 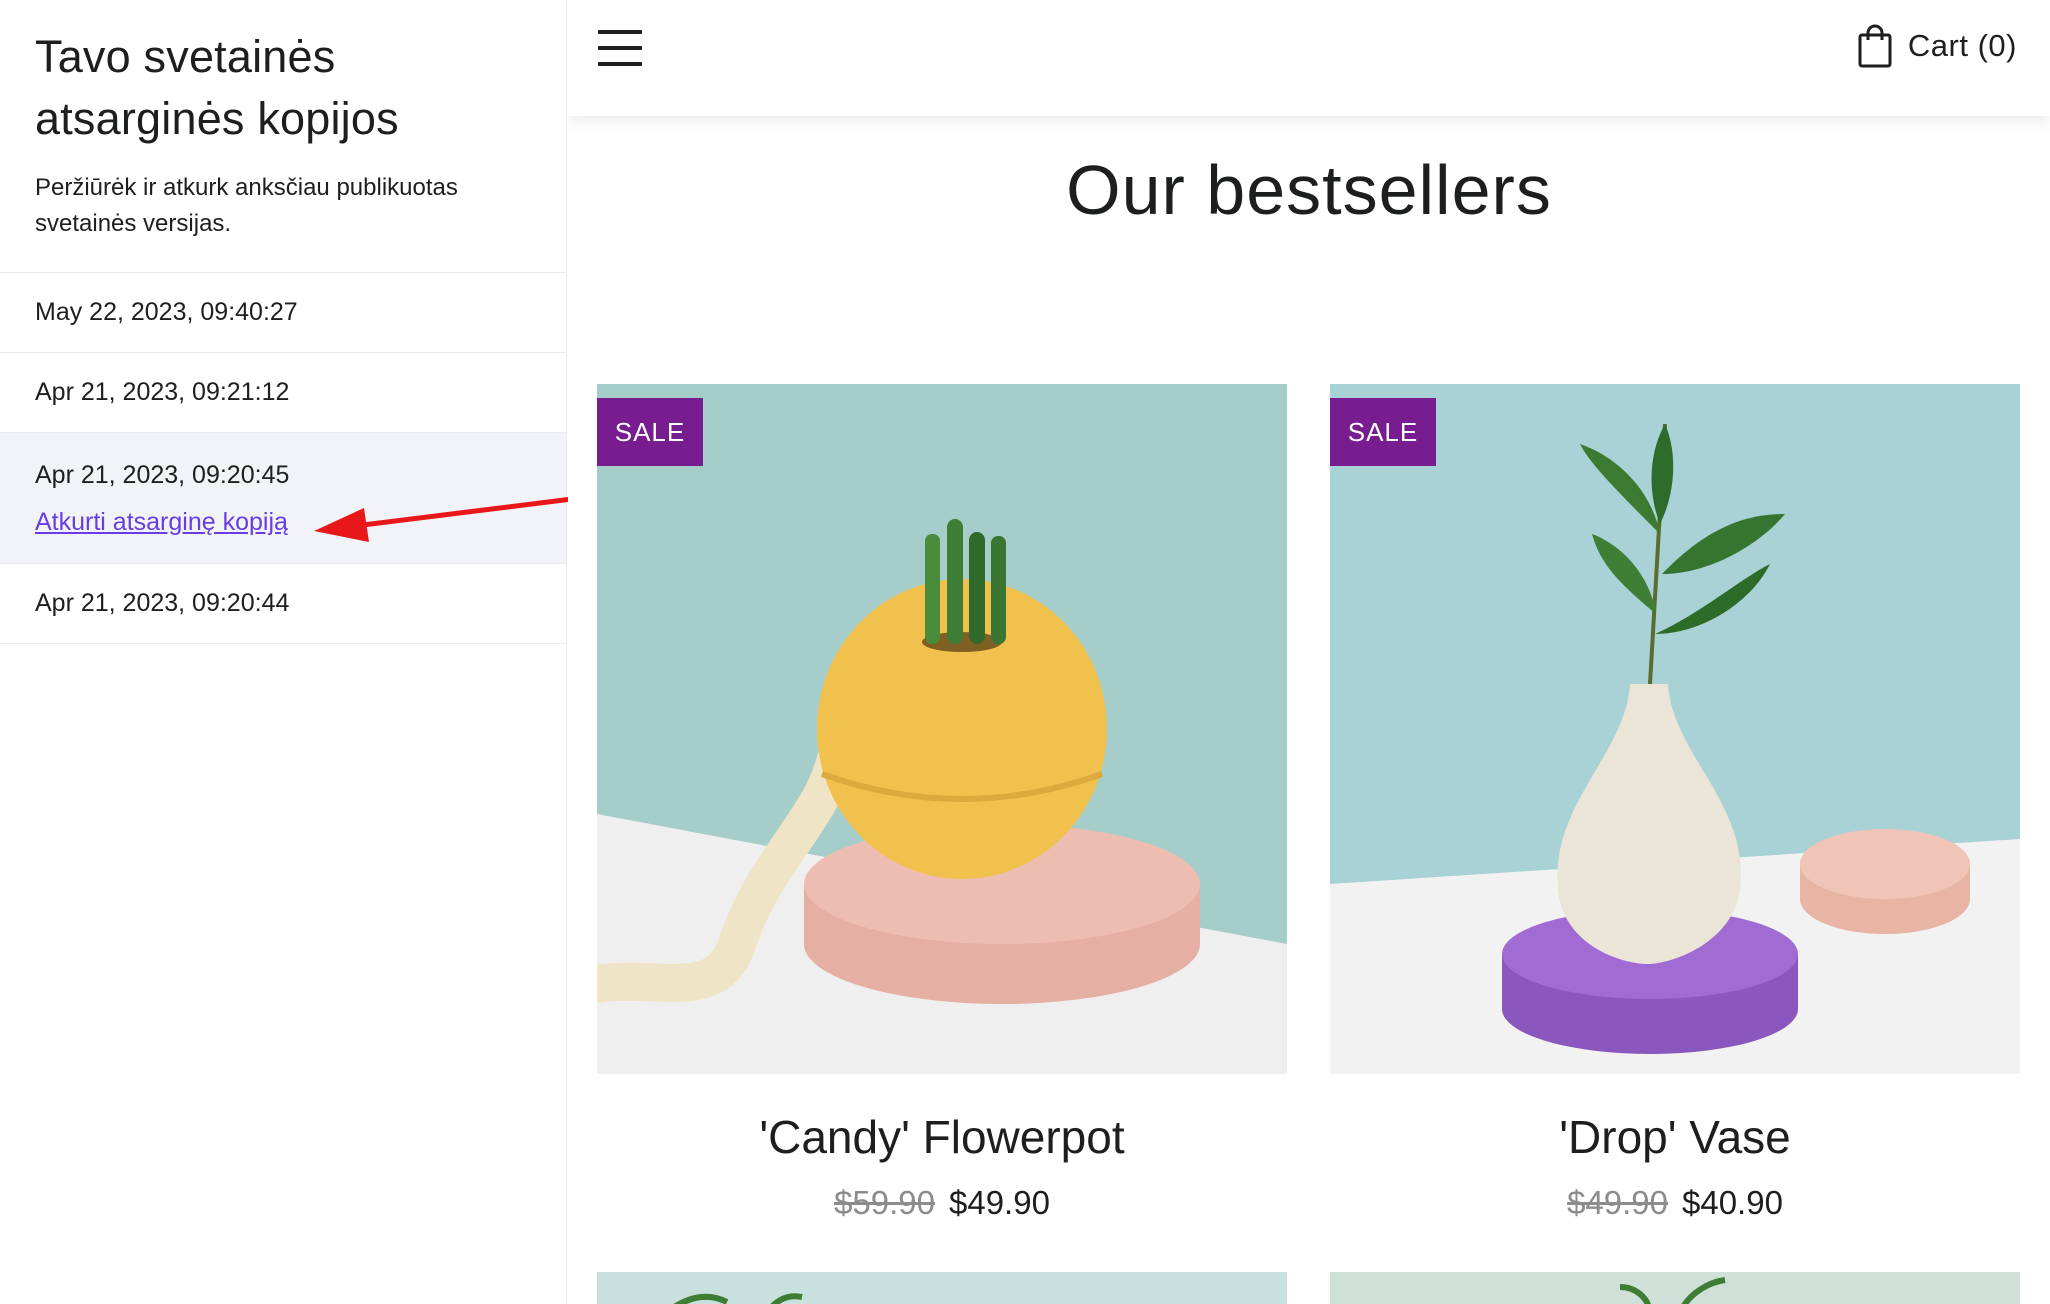 I want to click on product-name: 'Candy' Flowerpot, so click(x=942, y=1137).